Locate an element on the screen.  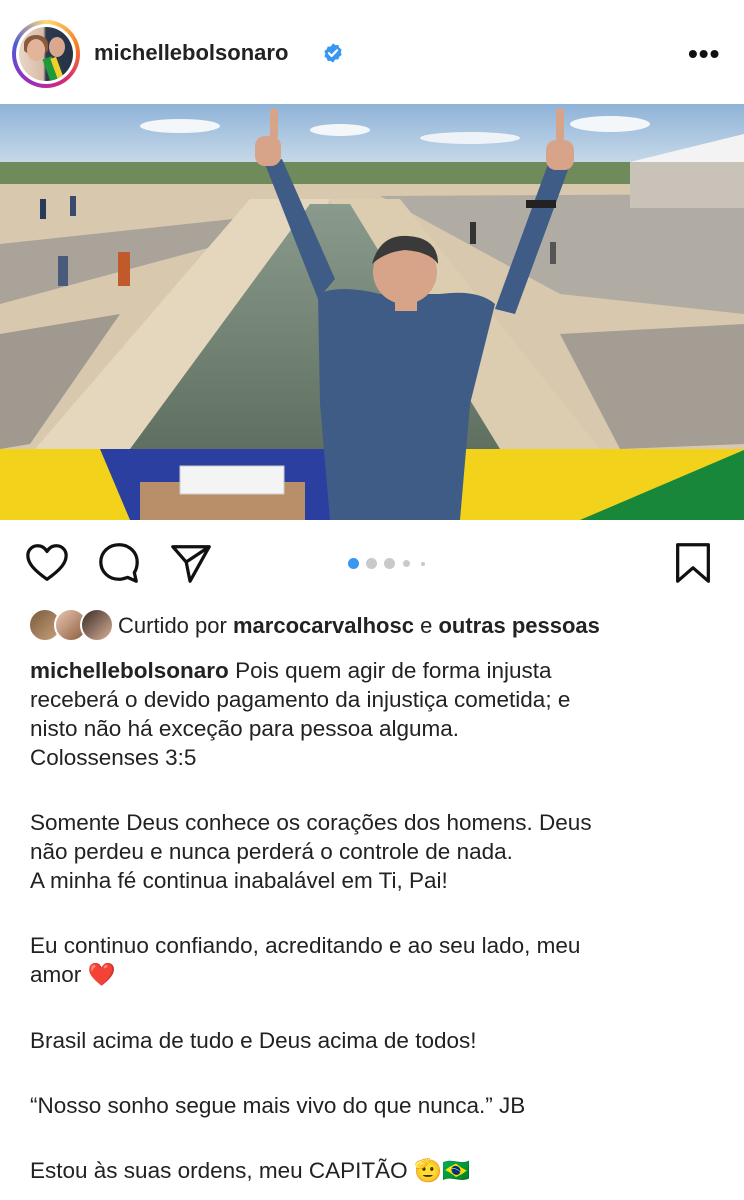
post-actions-bar is located at coordinates (372, 565).